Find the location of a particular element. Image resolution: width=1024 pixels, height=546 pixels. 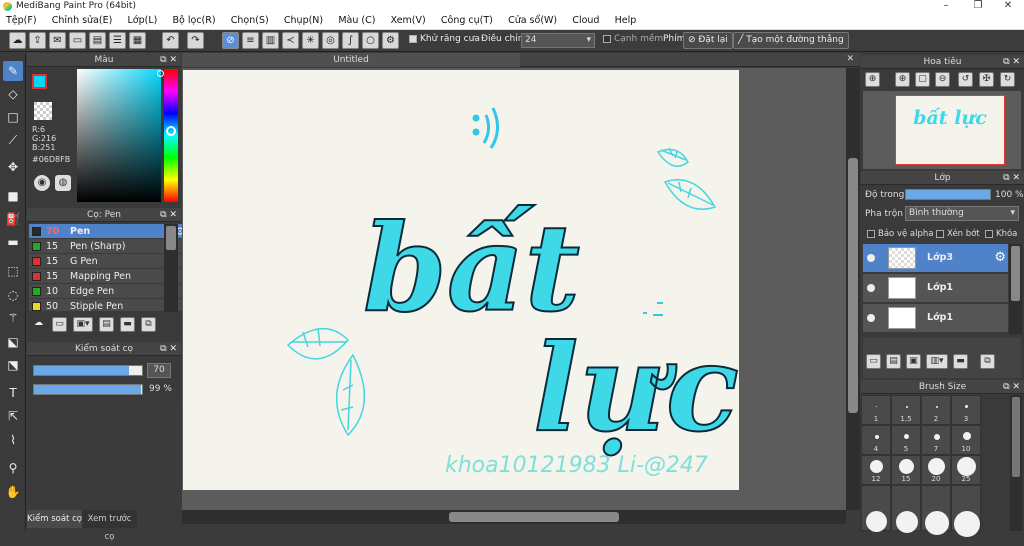

document-tab: Untitled is located at coordinates (351, 60).